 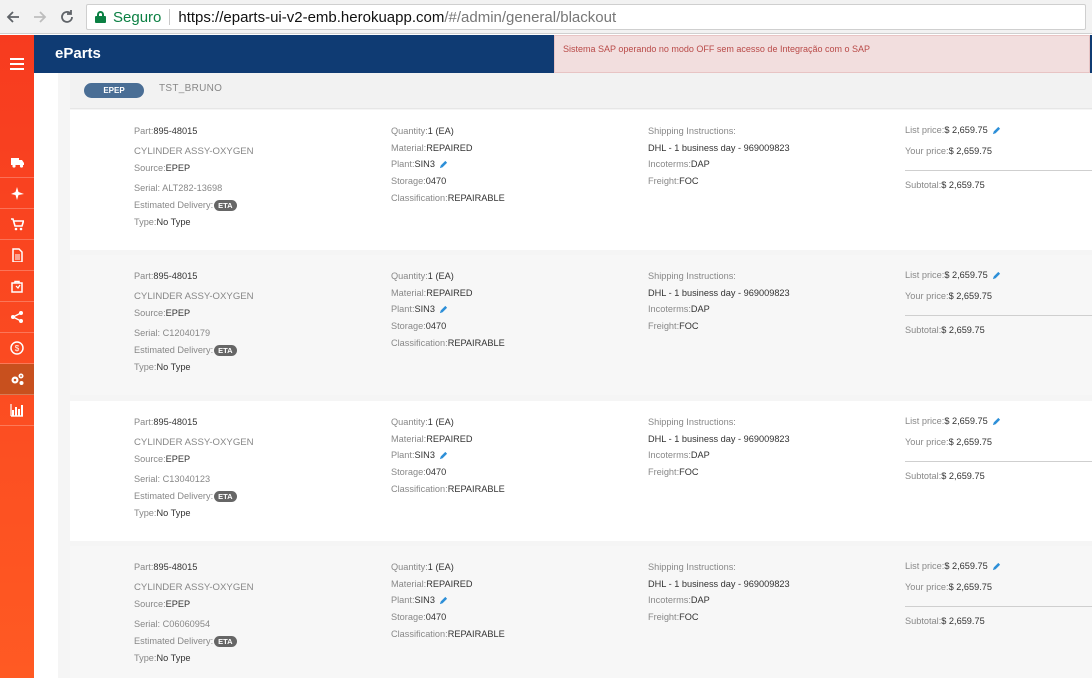 What do you see at coordinates (13, 17) in the screenshot?
I see `back-button` at bounding box center [13, 17].